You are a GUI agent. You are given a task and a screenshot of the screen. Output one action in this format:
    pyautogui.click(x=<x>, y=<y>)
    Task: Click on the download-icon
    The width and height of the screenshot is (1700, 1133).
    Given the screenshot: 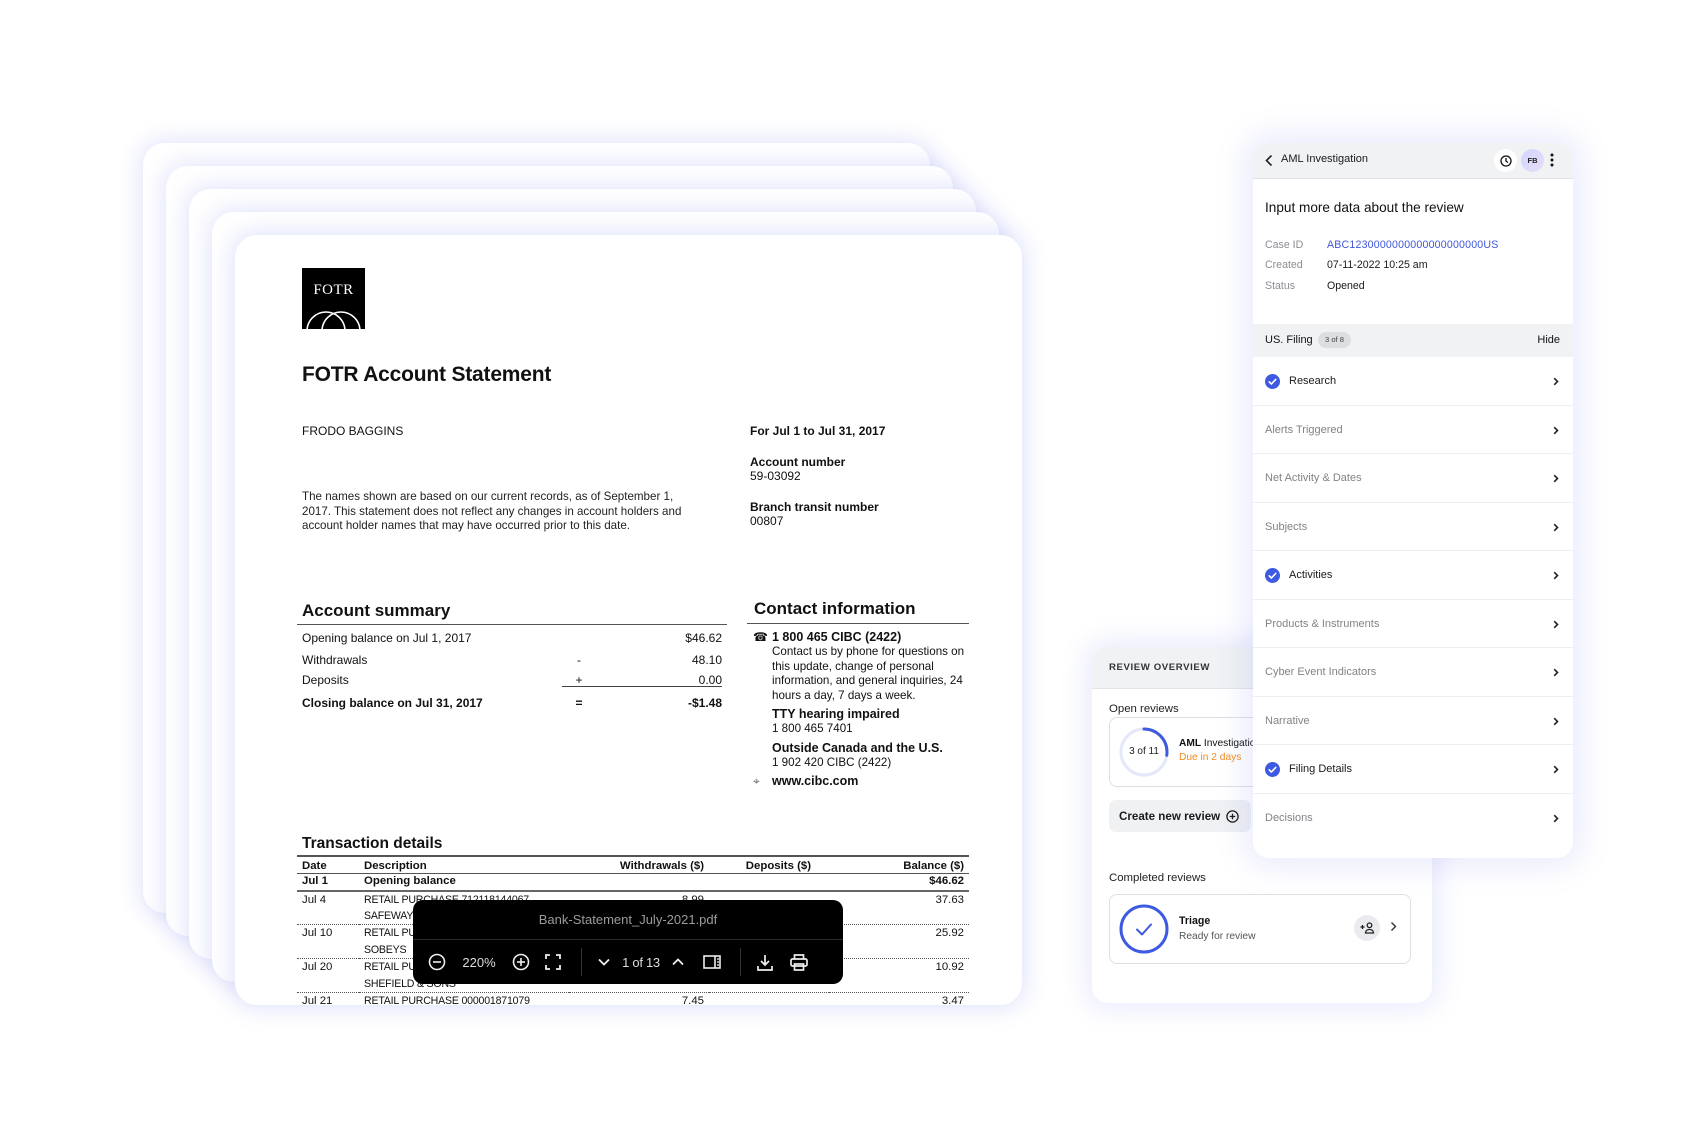 What is the action you would take?
    pyautogui.click(x=765, y=962)
    